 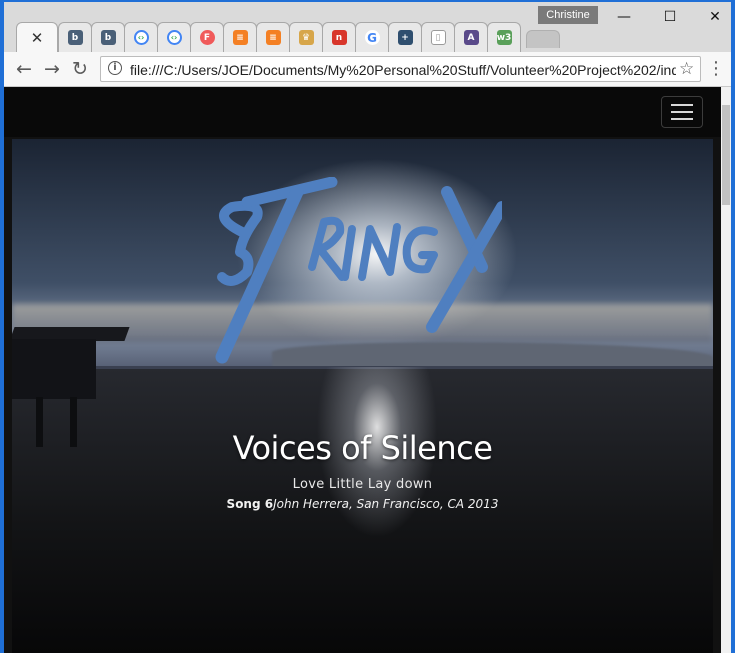 I want to click on song-credit: John Herrera, San Francisco, CA 2013, so click(x=386, y=504).